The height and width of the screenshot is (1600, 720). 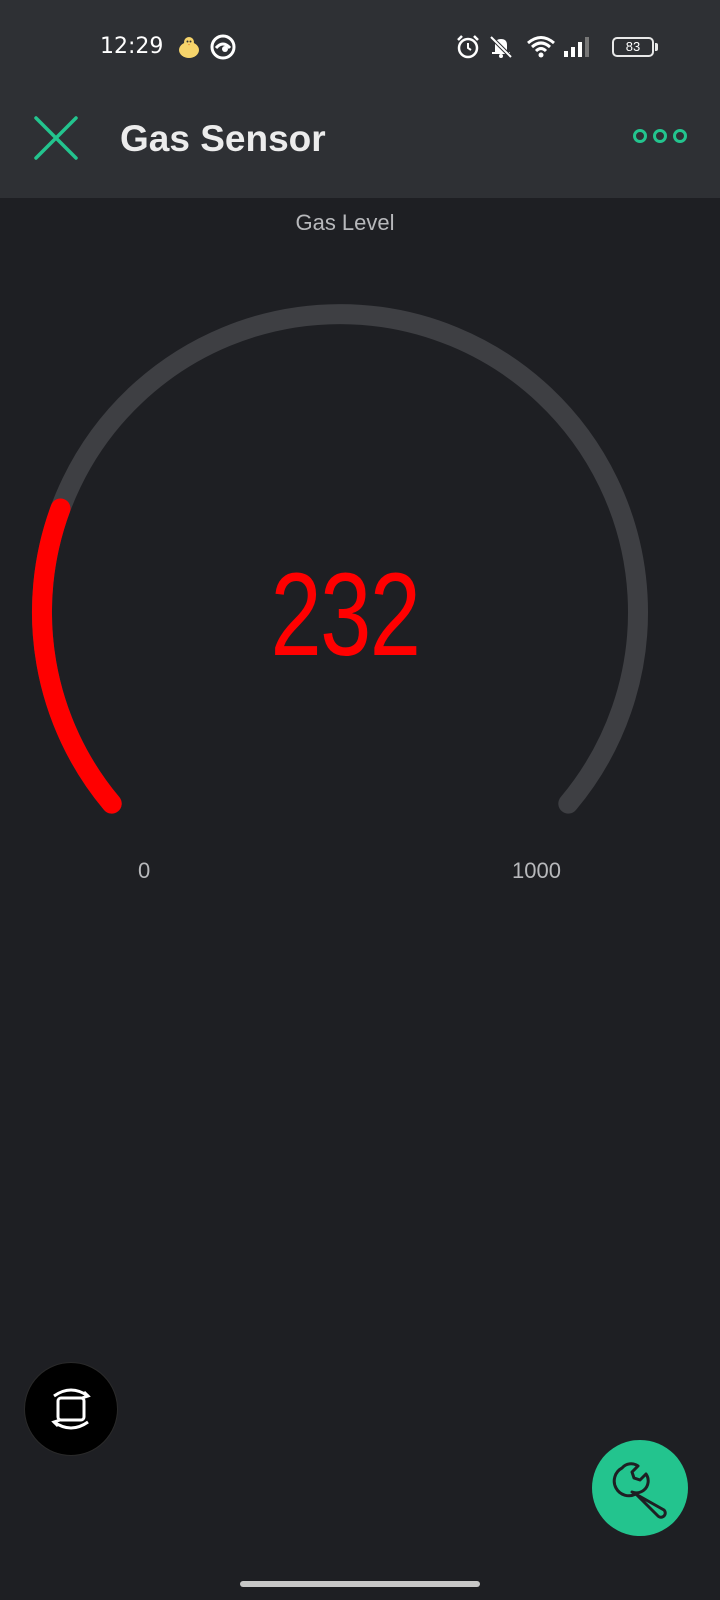 I want to click on gauge-value: 232, so click(x=345, y=615).